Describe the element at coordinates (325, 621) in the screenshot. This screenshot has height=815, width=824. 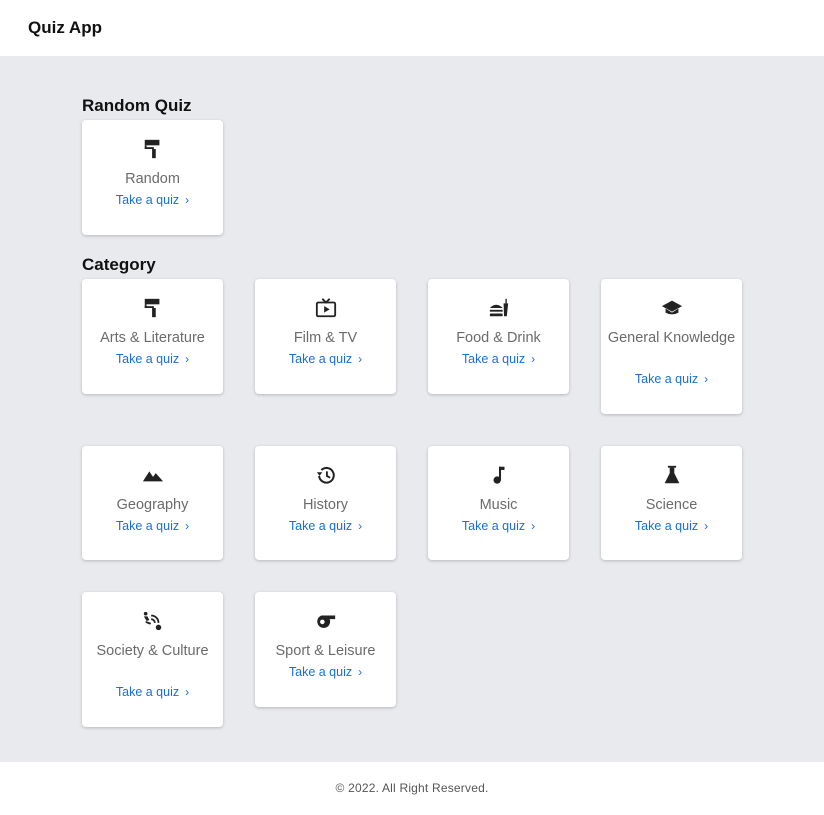
I see `whistle-icon` at that location.